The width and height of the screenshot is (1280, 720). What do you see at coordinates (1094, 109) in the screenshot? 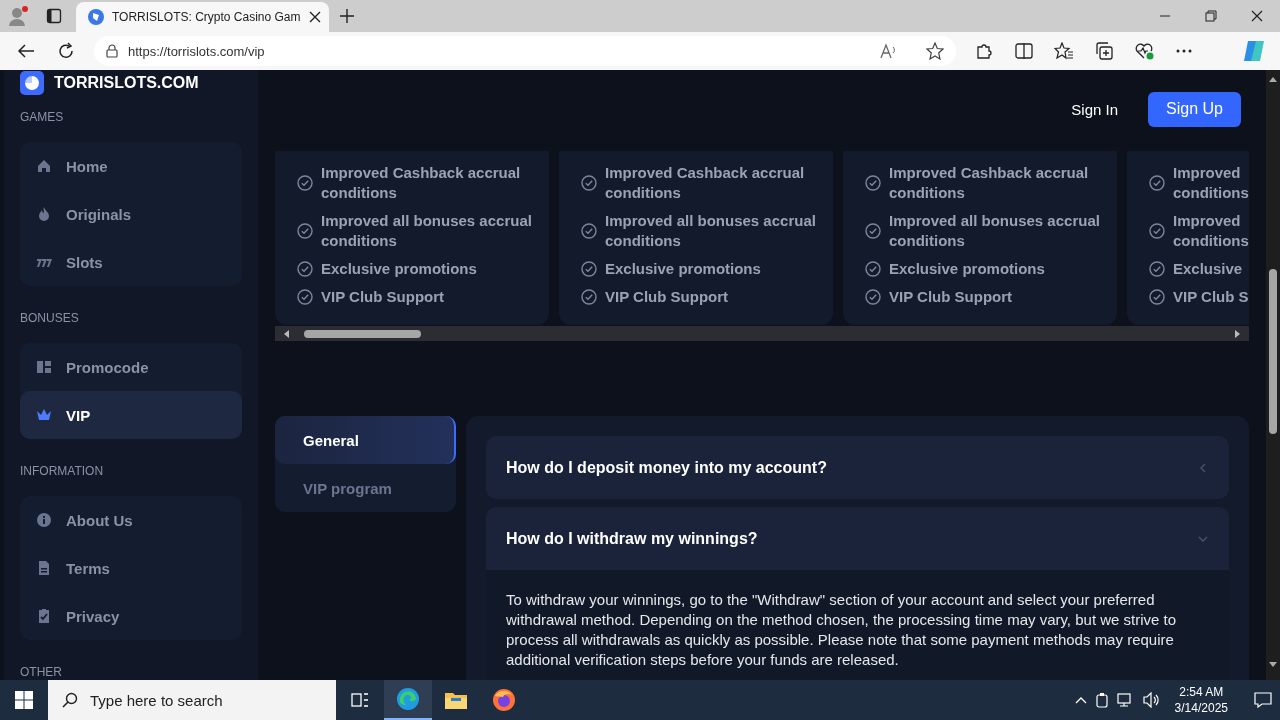
I see `sign-in-link: Sign In` at bounding box center [1094, 109].